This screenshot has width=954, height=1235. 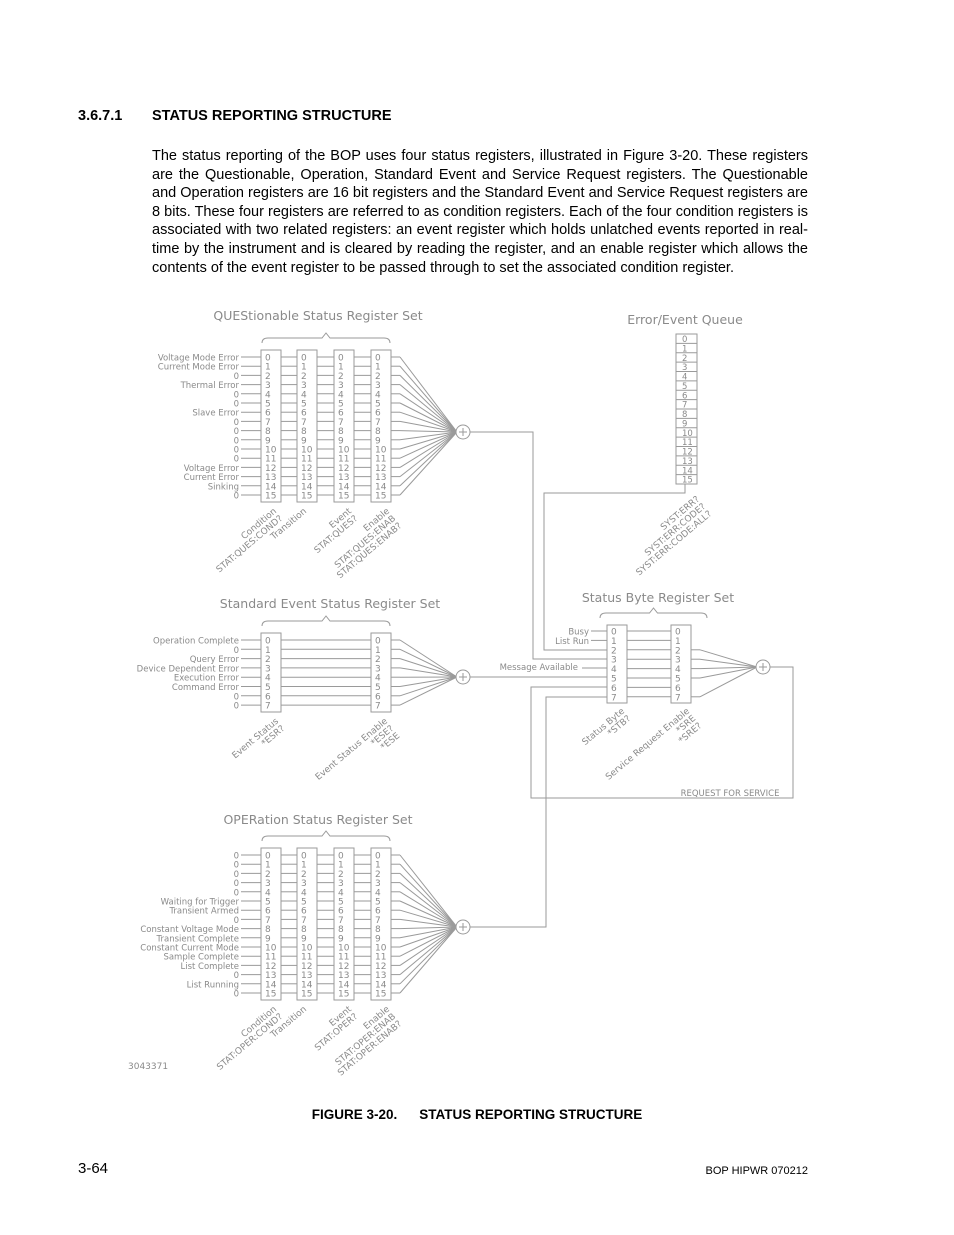 I want to click on operation-title: OPERation Status Register Set, so click(x=317, y=819).